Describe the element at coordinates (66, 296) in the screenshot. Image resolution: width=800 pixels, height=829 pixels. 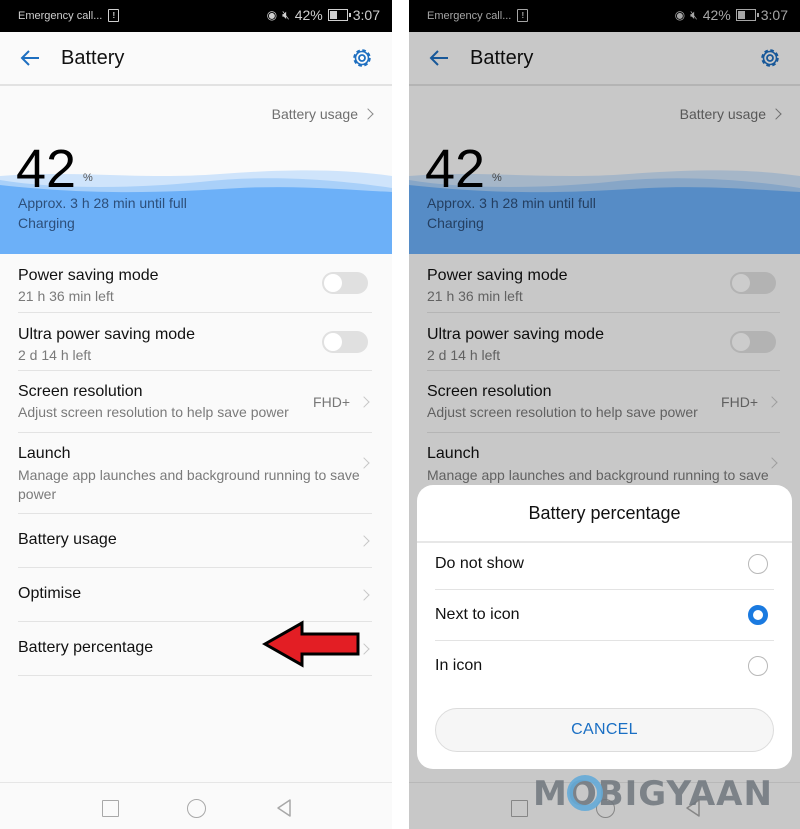
I see `setting-subtitle: 21 h 36 min left` at that location.